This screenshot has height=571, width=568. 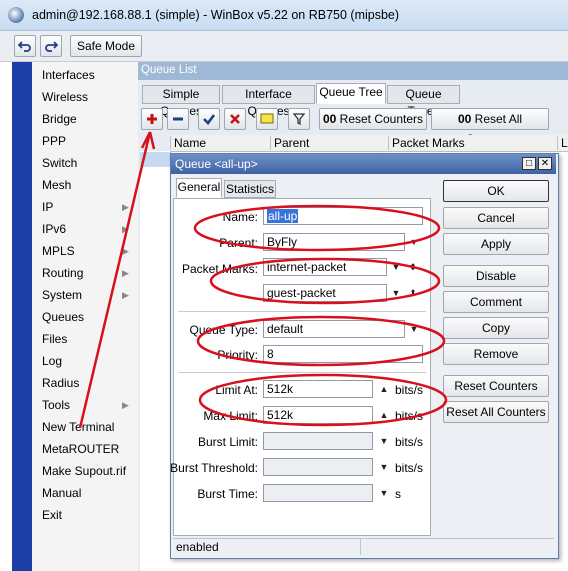 I want to click on annotation-ellipse-limits, so click(x=323, y=400).